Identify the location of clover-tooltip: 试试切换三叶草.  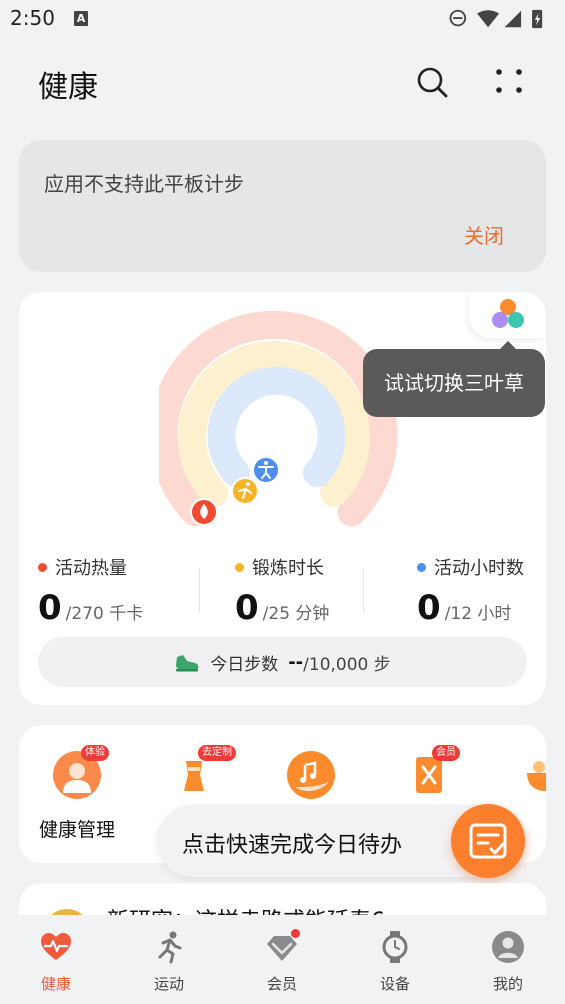
(454, 383).